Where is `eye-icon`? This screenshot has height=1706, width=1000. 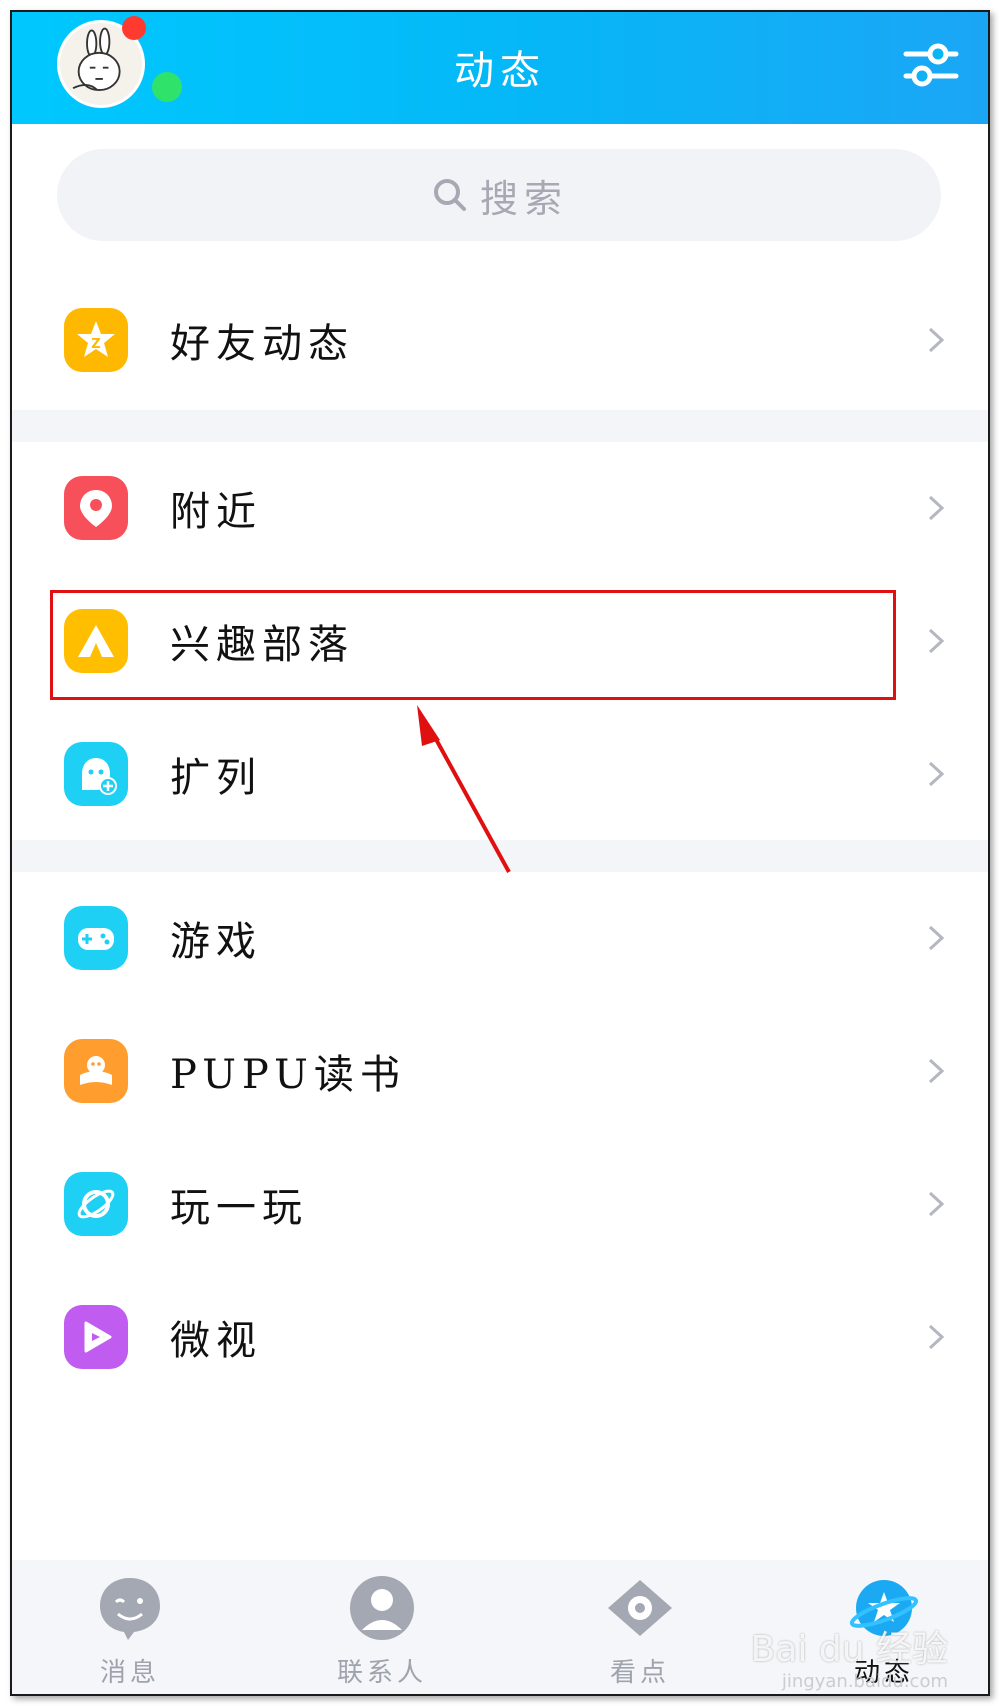 eye-icon is located at coordinates (640, 1608).